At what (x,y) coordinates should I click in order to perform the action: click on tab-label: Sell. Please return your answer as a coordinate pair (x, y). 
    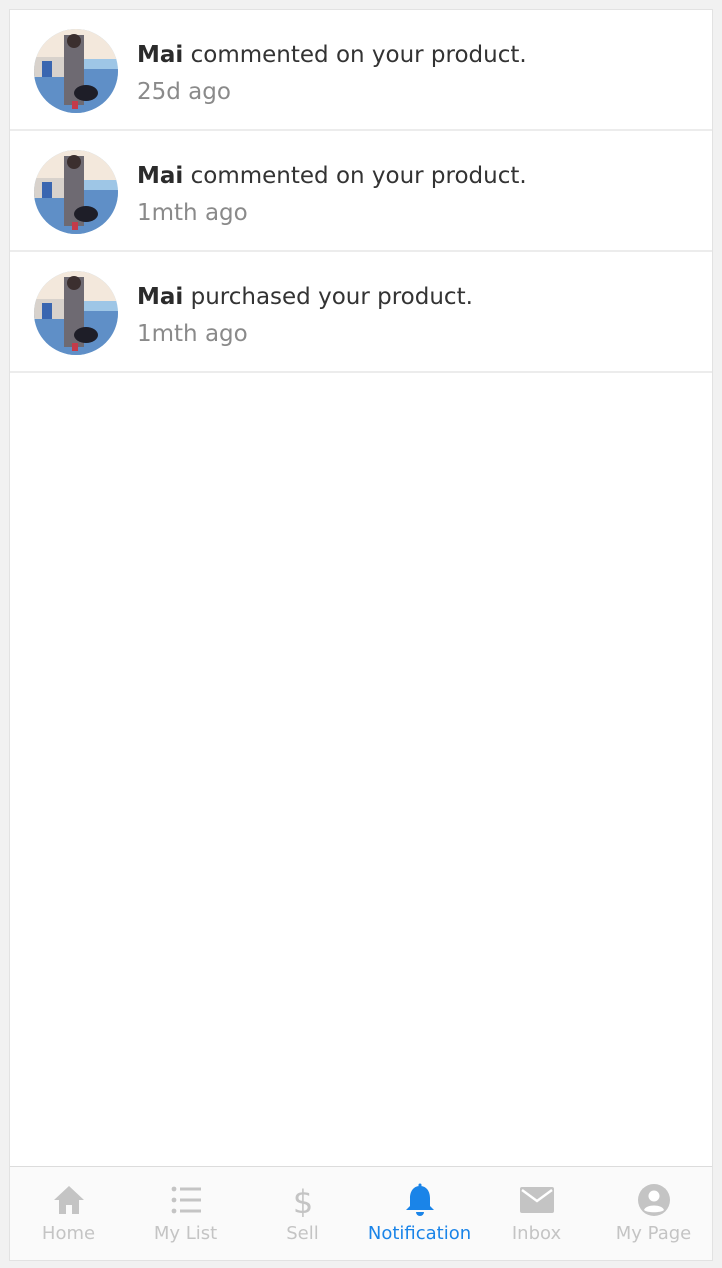
    Looking at the image, I should click on (302, 1233).